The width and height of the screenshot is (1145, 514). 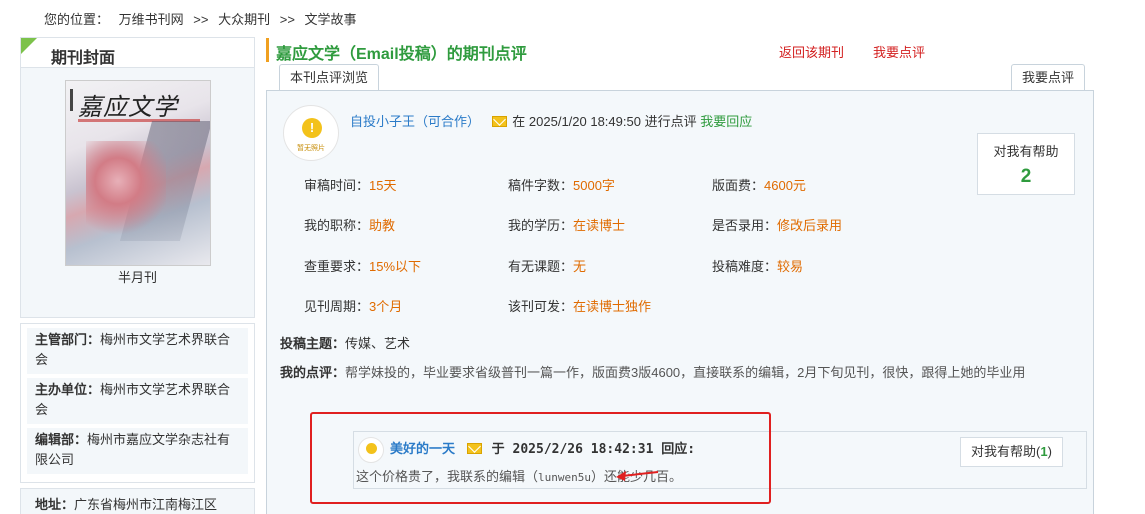 I want to click on cover-spine-mark, so click(x=71, y=100).